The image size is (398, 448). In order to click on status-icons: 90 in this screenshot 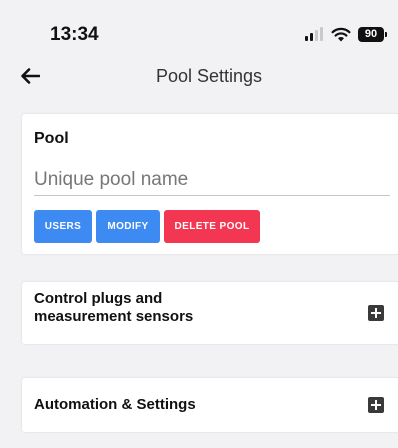, I will do `click(346, 34)`.